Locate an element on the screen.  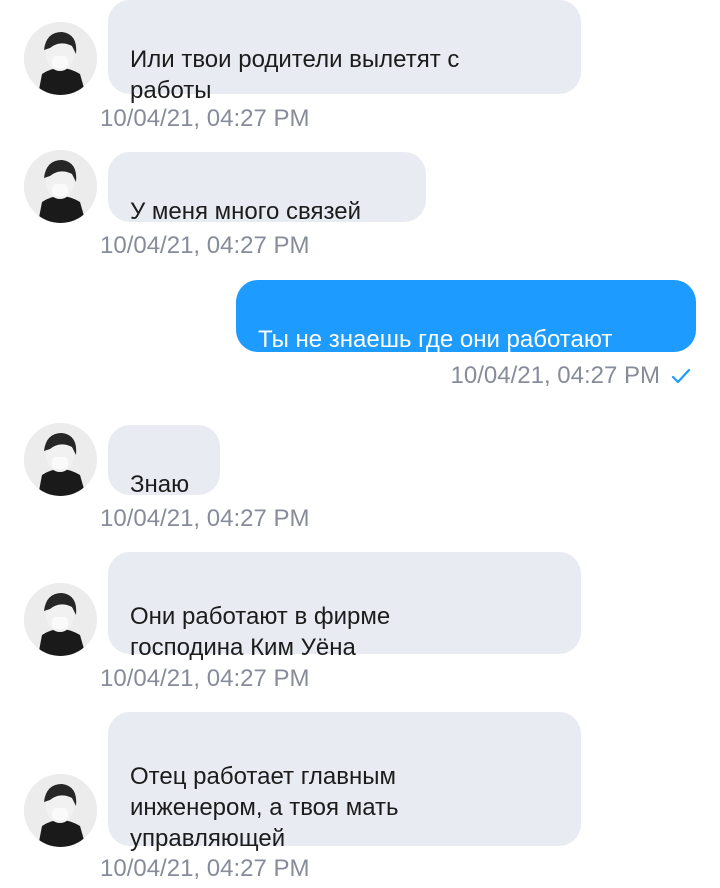
message-text: Или твои родители вылетят с работы is located at coordinates (295, 75).